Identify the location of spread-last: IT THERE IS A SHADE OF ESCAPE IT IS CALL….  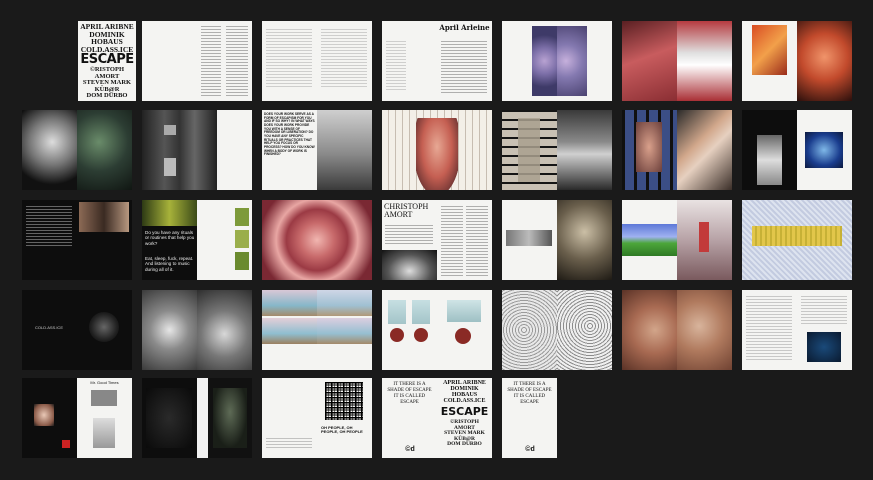
(529, 418).